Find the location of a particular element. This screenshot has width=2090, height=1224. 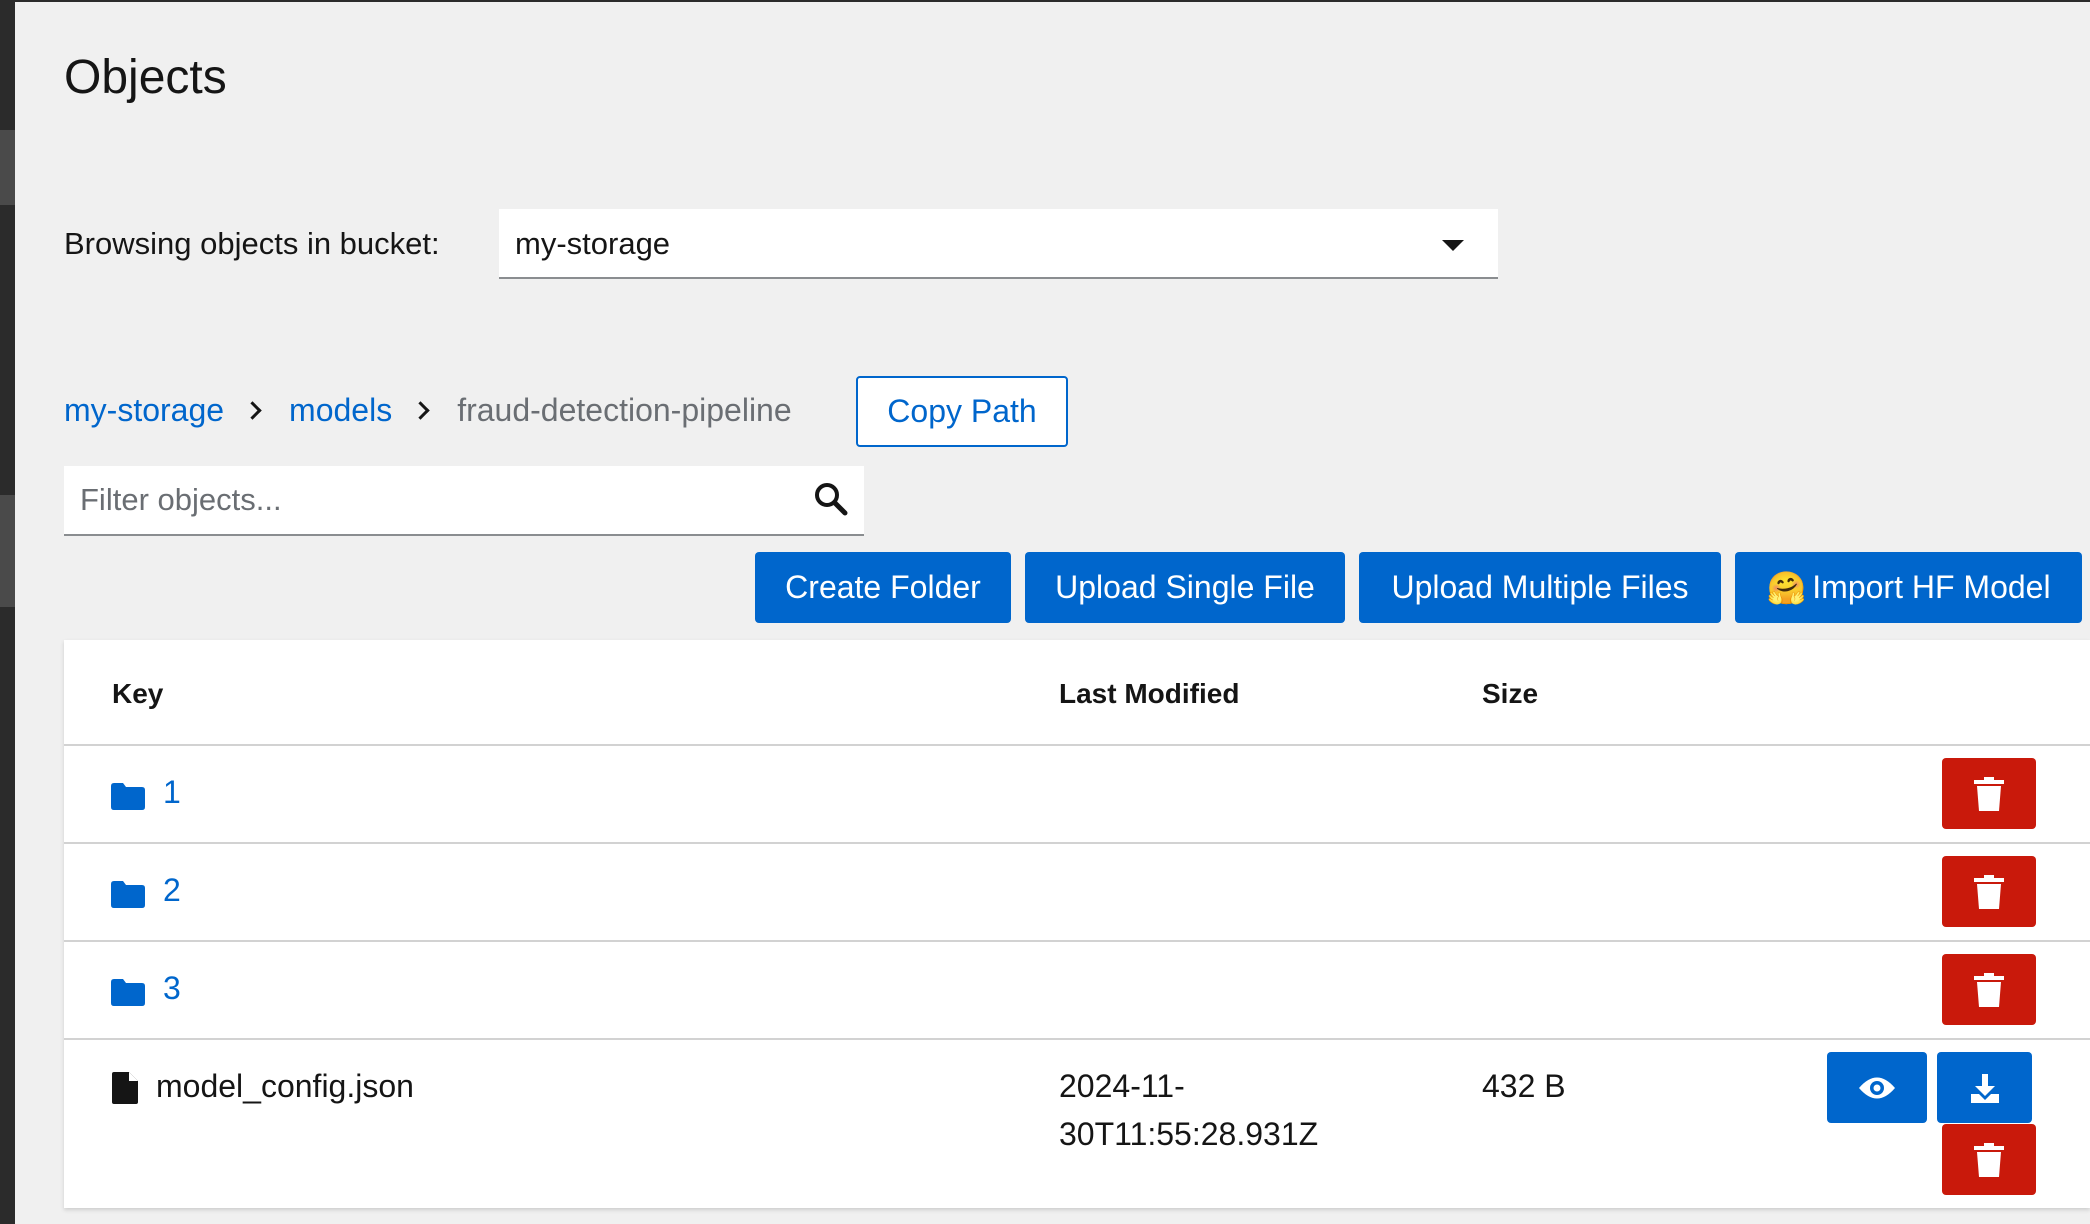

file-name: model_config.json is located at coordinates (285, 1086).